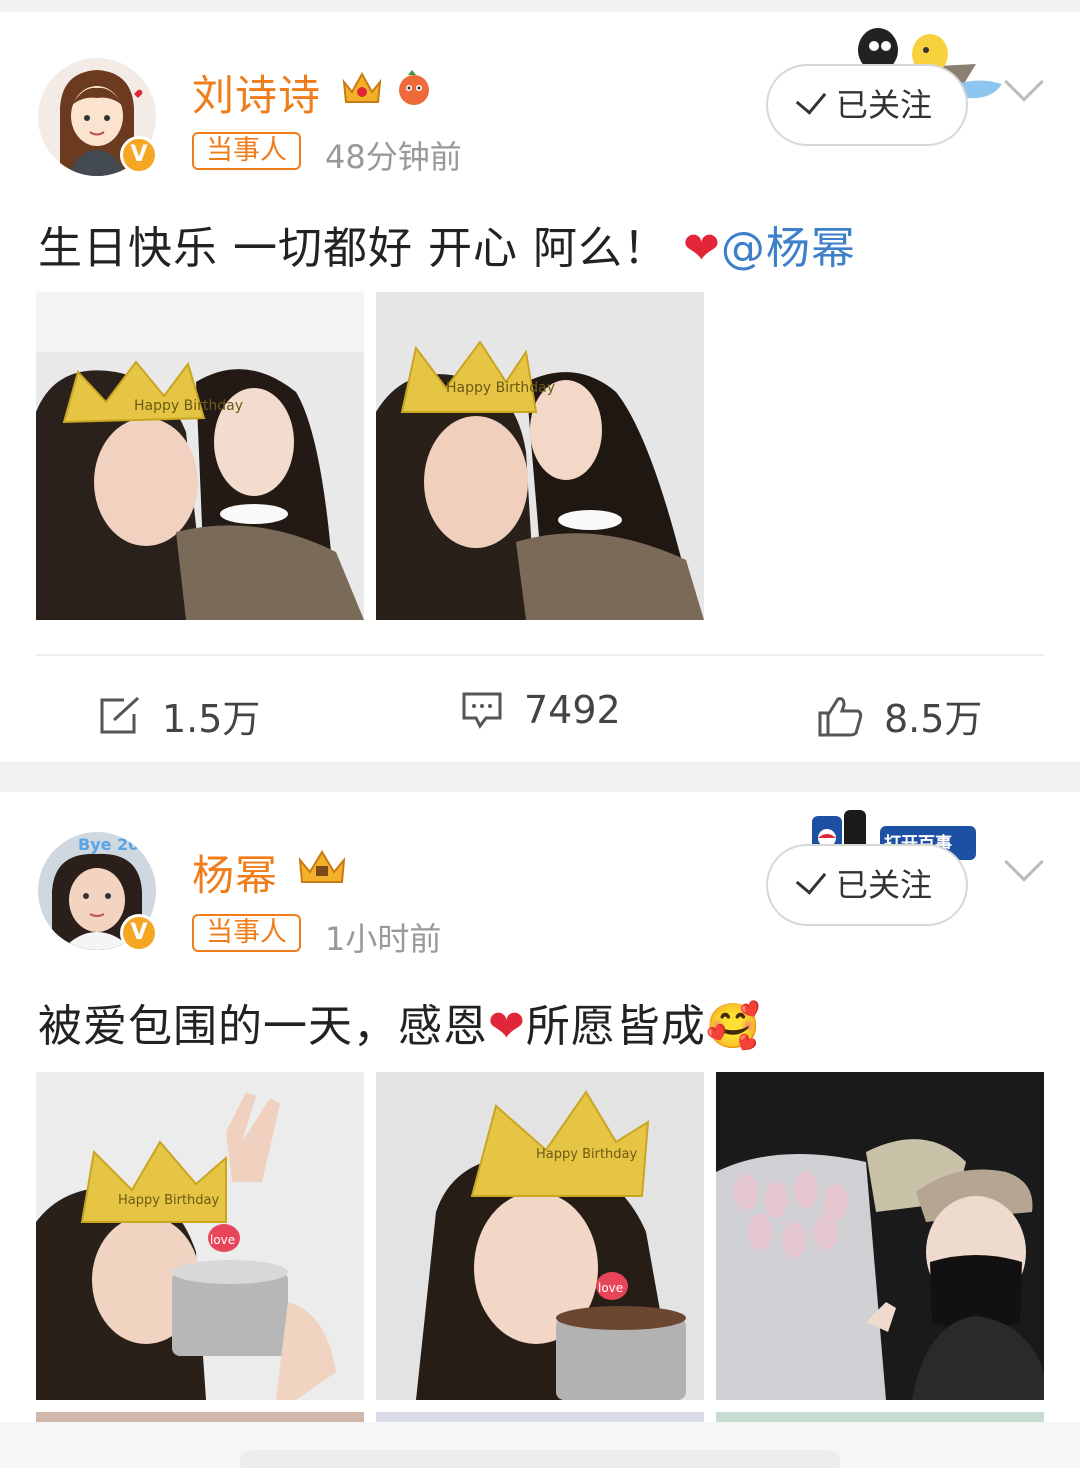 This screenshot has height=1468, width=1080. What do you see at coordinates (572, 710) in the screenshot?
I see `comment-count: 7492` at bounding box center [572, 710].